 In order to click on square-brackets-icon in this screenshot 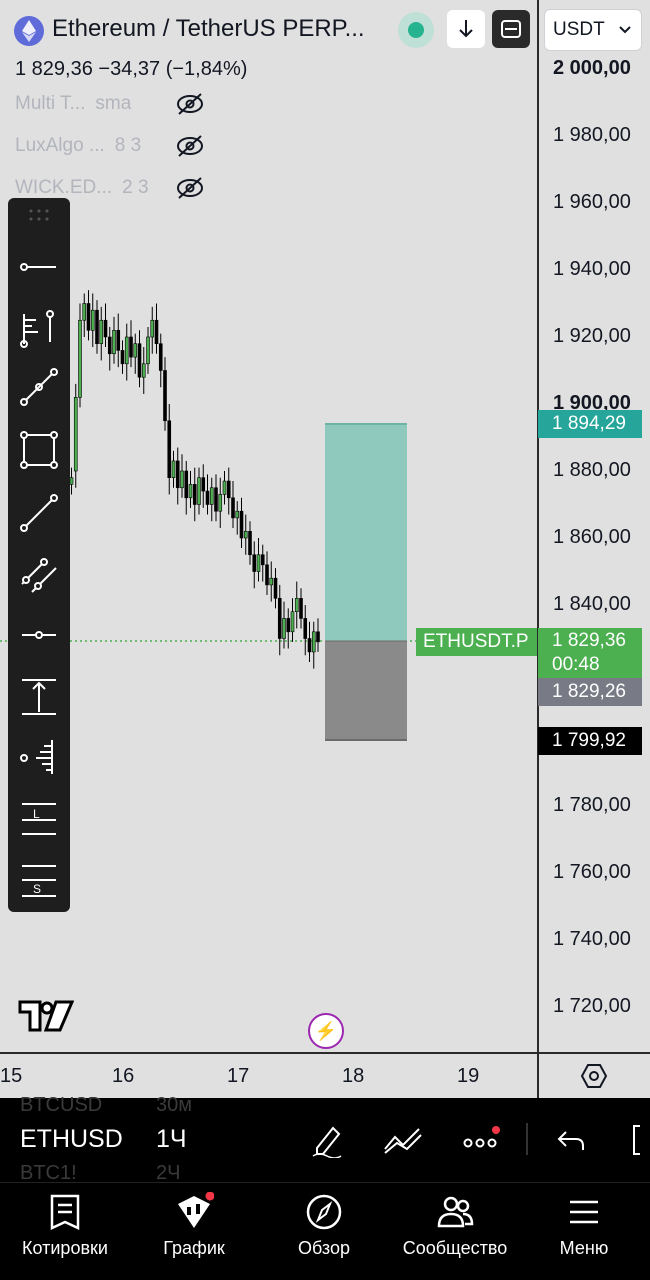, I will do `click(511, 29)`.